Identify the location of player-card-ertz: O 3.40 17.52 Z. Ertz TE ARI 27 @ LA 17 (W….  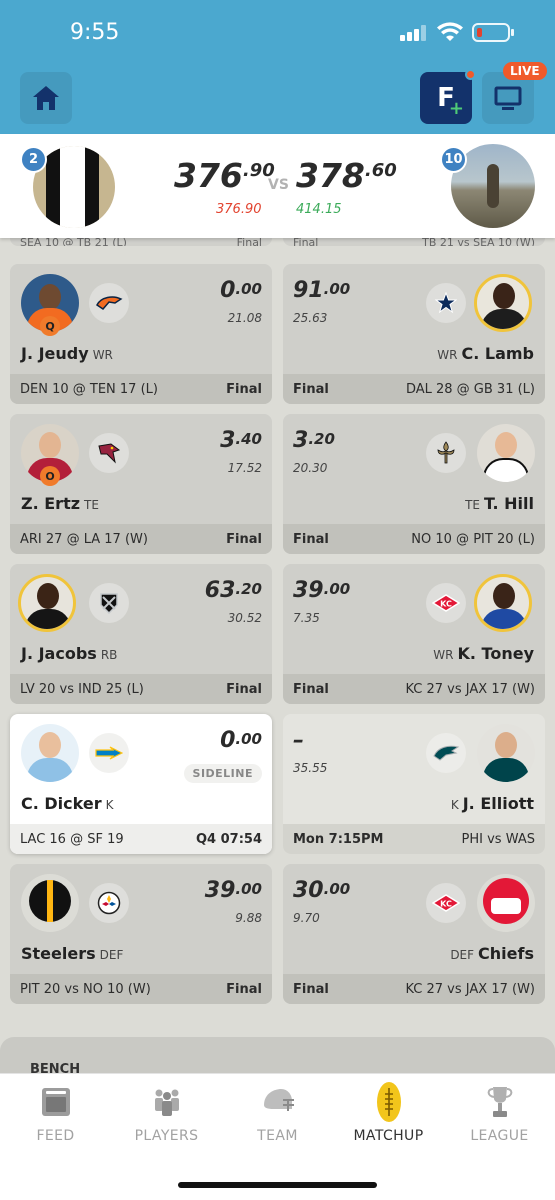
(141, 484).